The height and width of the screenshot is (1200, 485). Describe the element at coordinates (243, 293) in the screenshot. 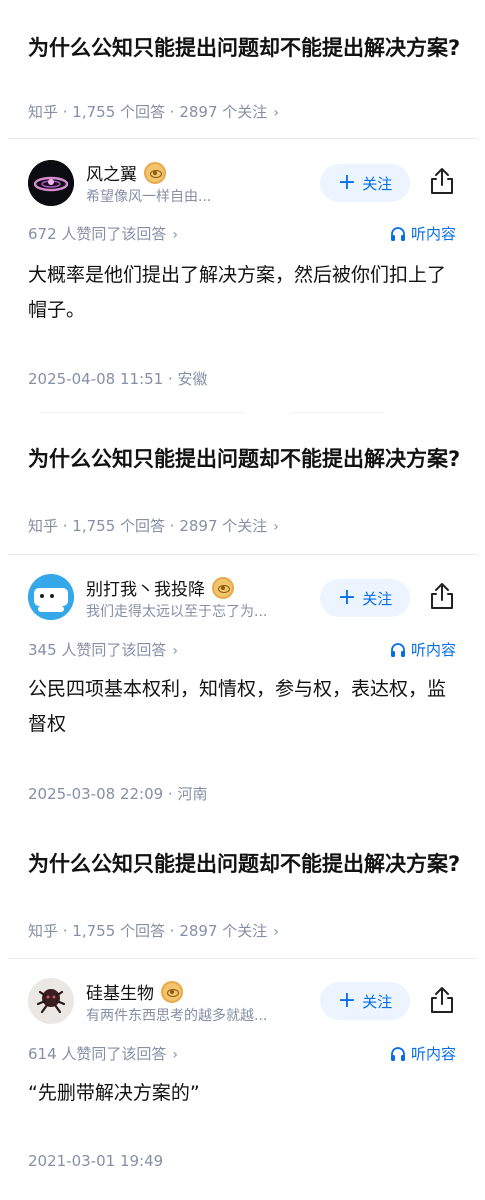

I see `answer-text: 大概率是他们提出了解决方案，然后被你们扣上了帽子。` at that location.